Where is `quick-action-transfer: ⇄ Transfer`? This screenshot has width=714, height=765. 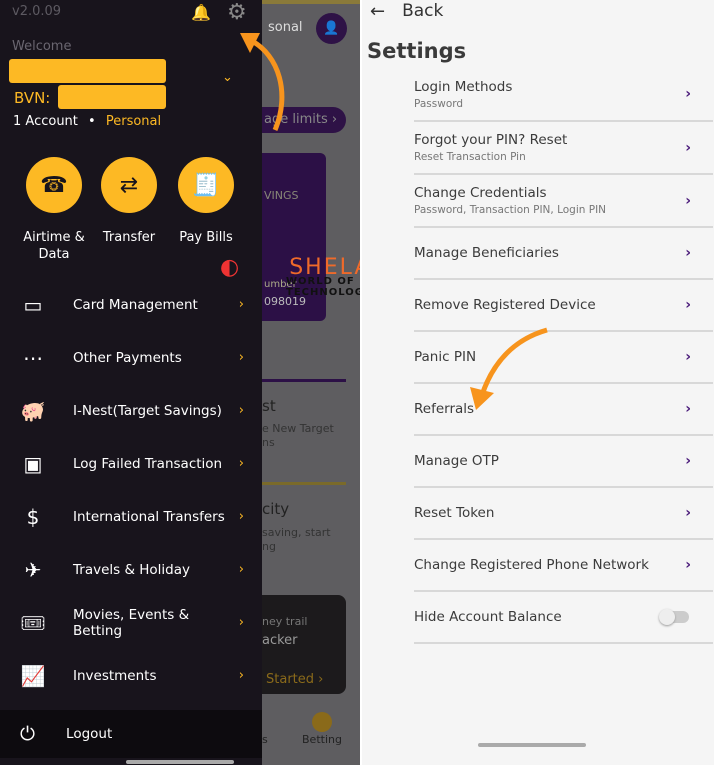 quick-action-transfer: ⇄ Transfer is located at coordinates (129, 210).